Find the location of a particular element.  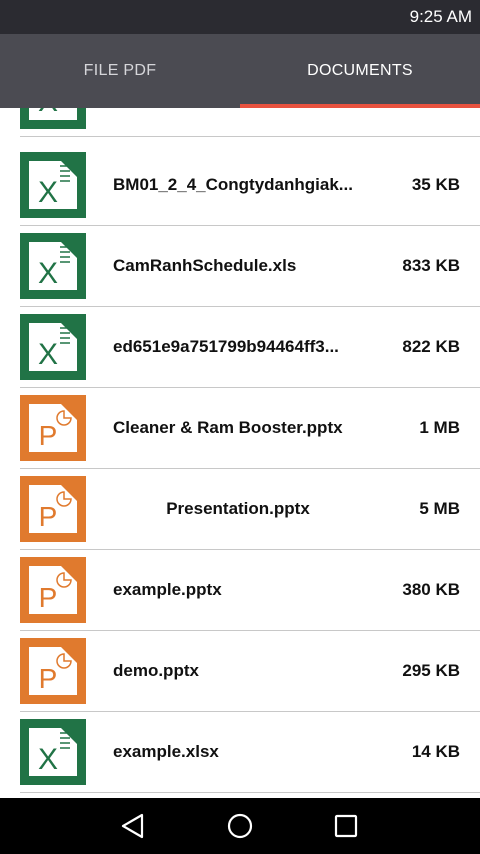

list-item: P Presentation.pptx 5 MB is located at coordinates (250, 509).